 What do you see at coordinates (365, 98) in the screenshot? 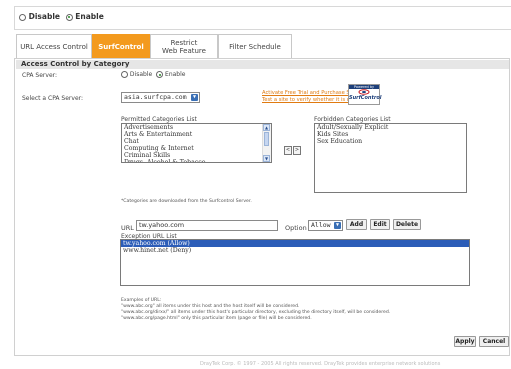
I see `logo-brand-text: SurfControl` at bounding box center [365, 98].